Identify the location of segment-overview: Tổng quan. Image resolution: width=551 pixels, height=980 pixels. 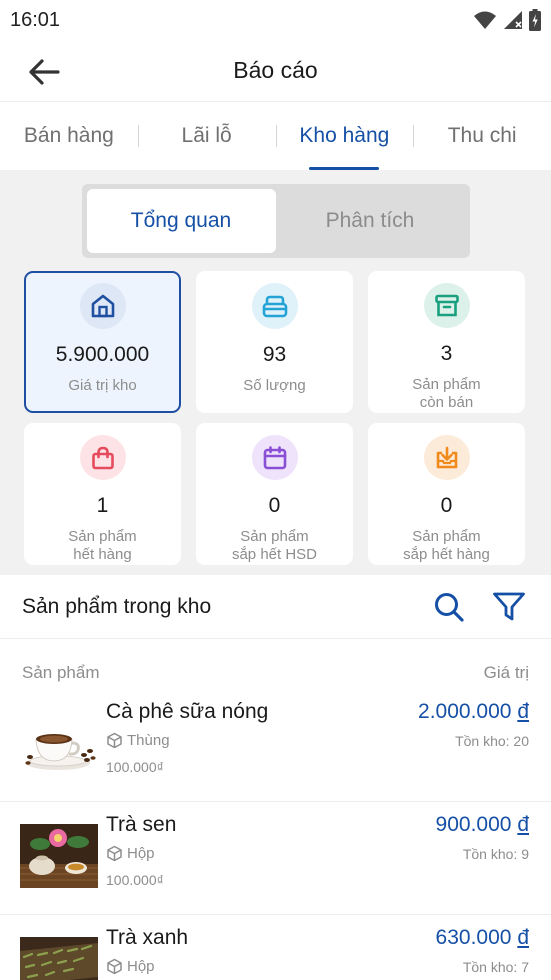
(181, 221).